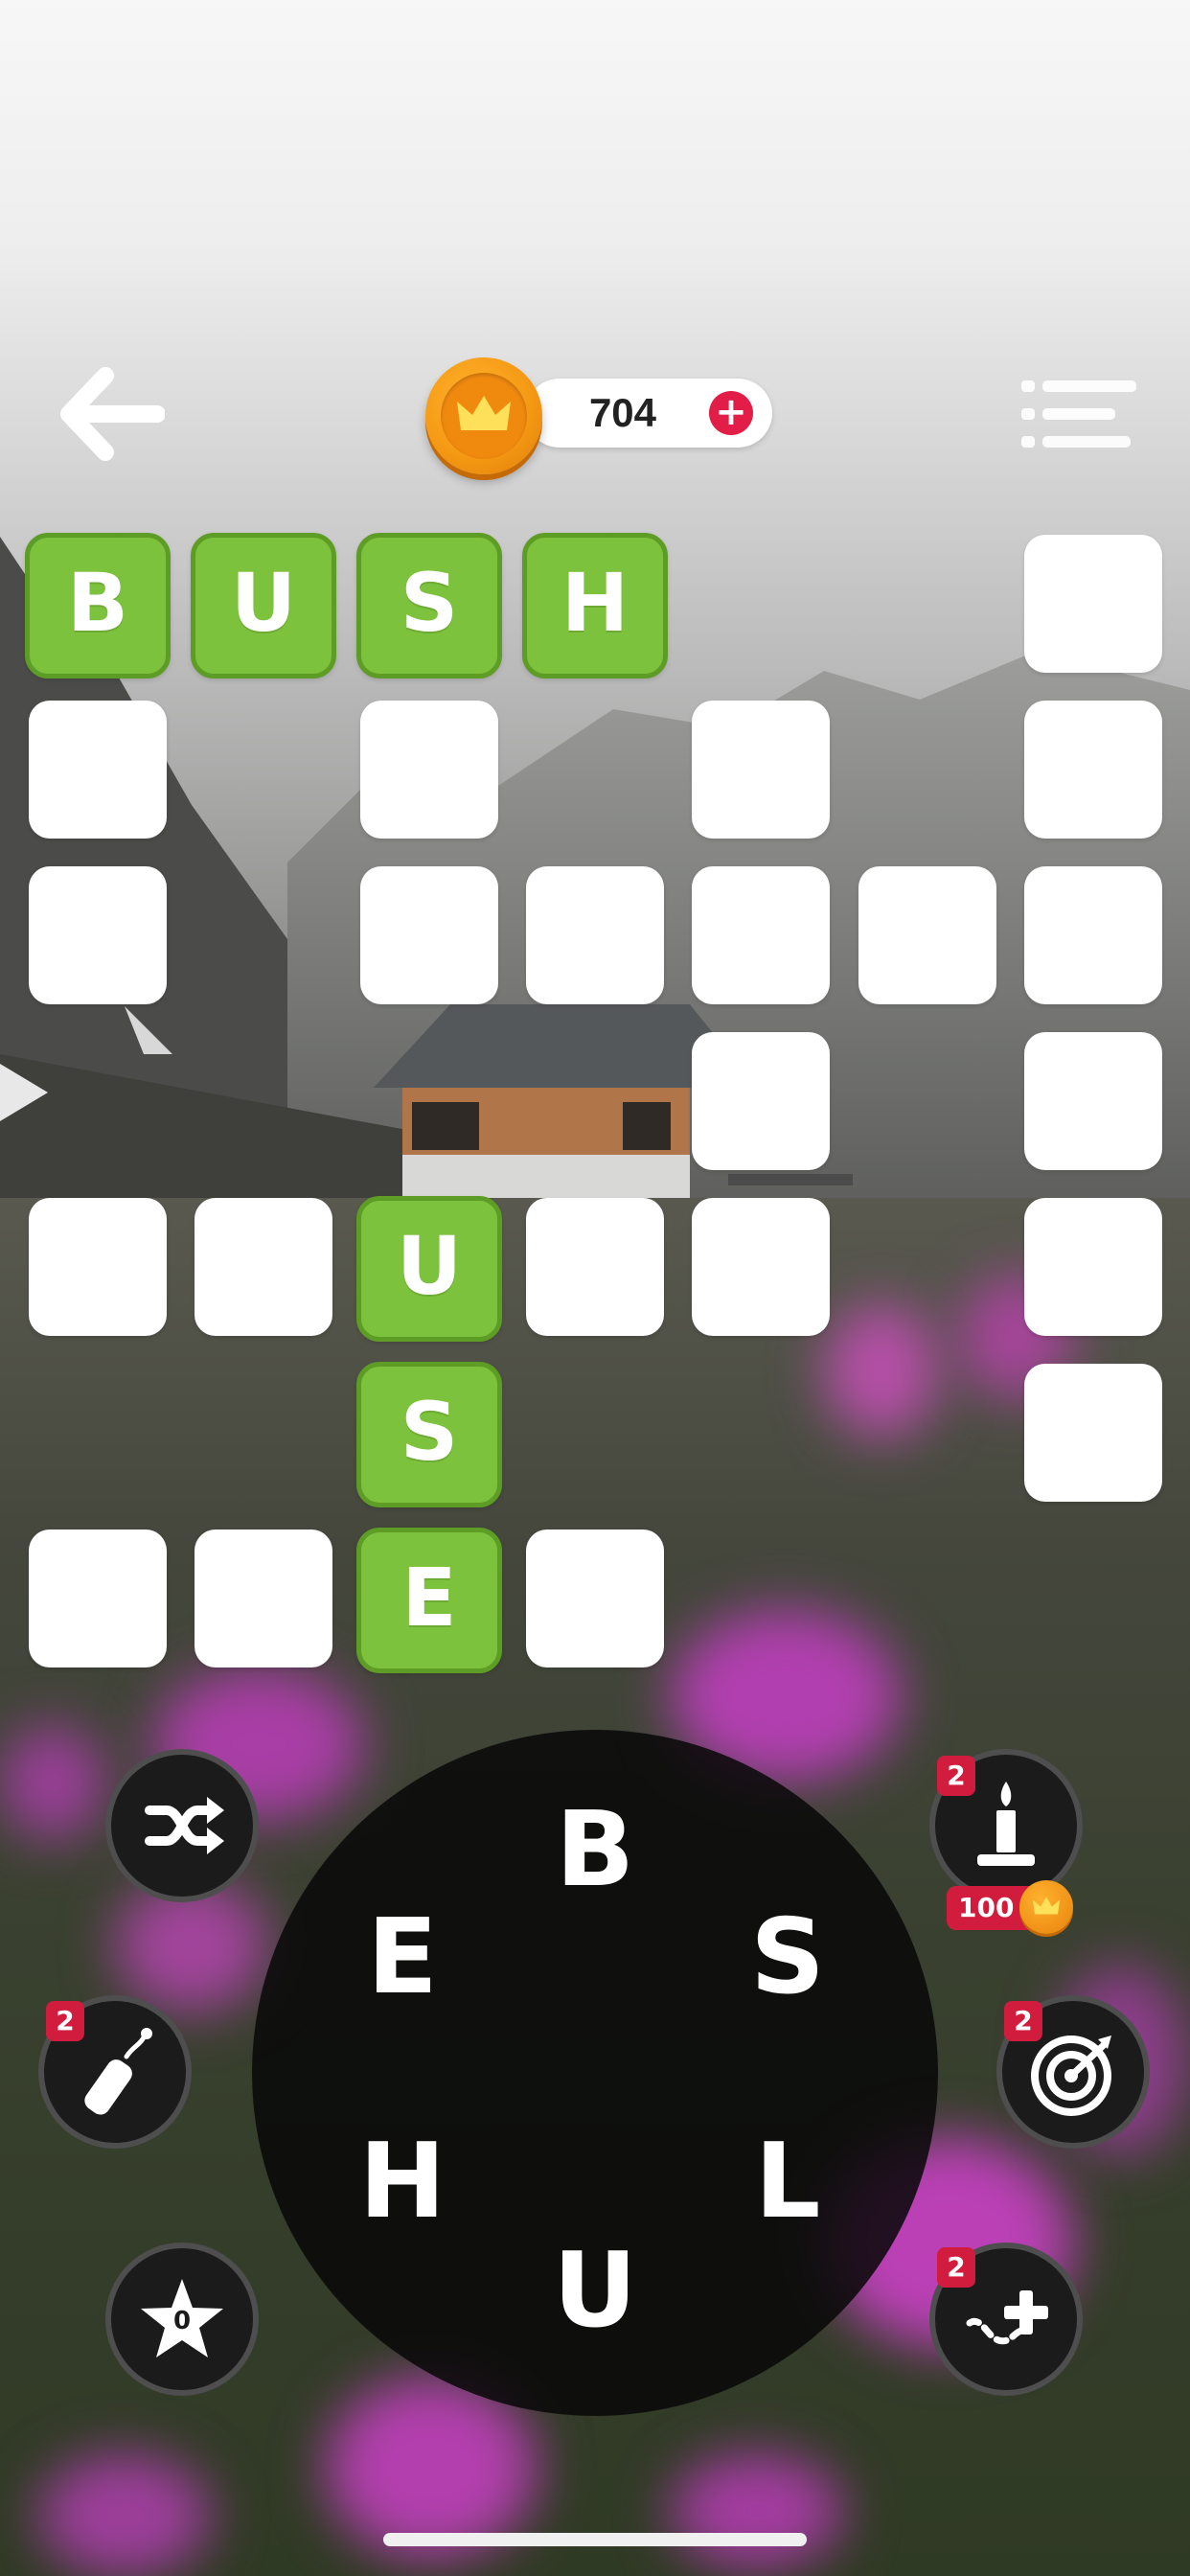 The width and height of the screenshot is (1190, 2576). What do you see at coordinates (595, 1851) in the screenshot?
I see `wheel-letter: B` at bounding box center [595, 1851].